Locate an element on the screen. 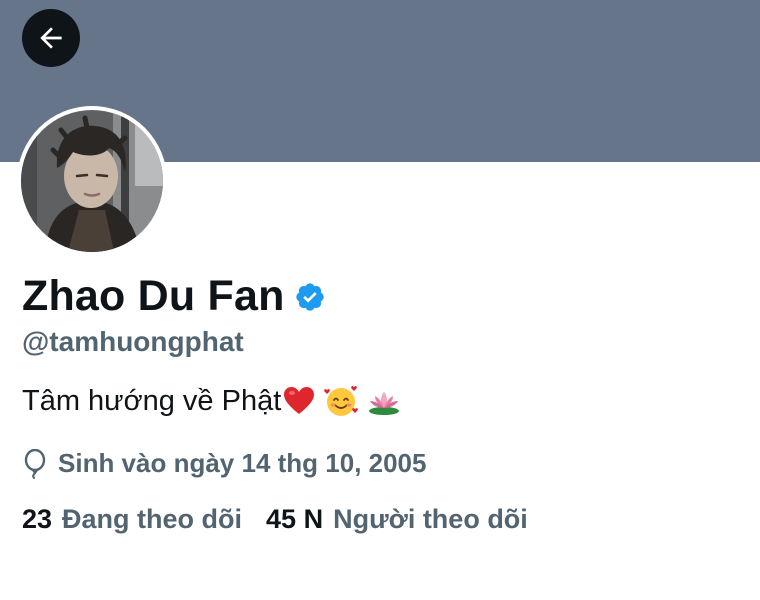 The image size is (760, 600). following-link: 23 Đang theo dõi is located at coordinates (132, 519).